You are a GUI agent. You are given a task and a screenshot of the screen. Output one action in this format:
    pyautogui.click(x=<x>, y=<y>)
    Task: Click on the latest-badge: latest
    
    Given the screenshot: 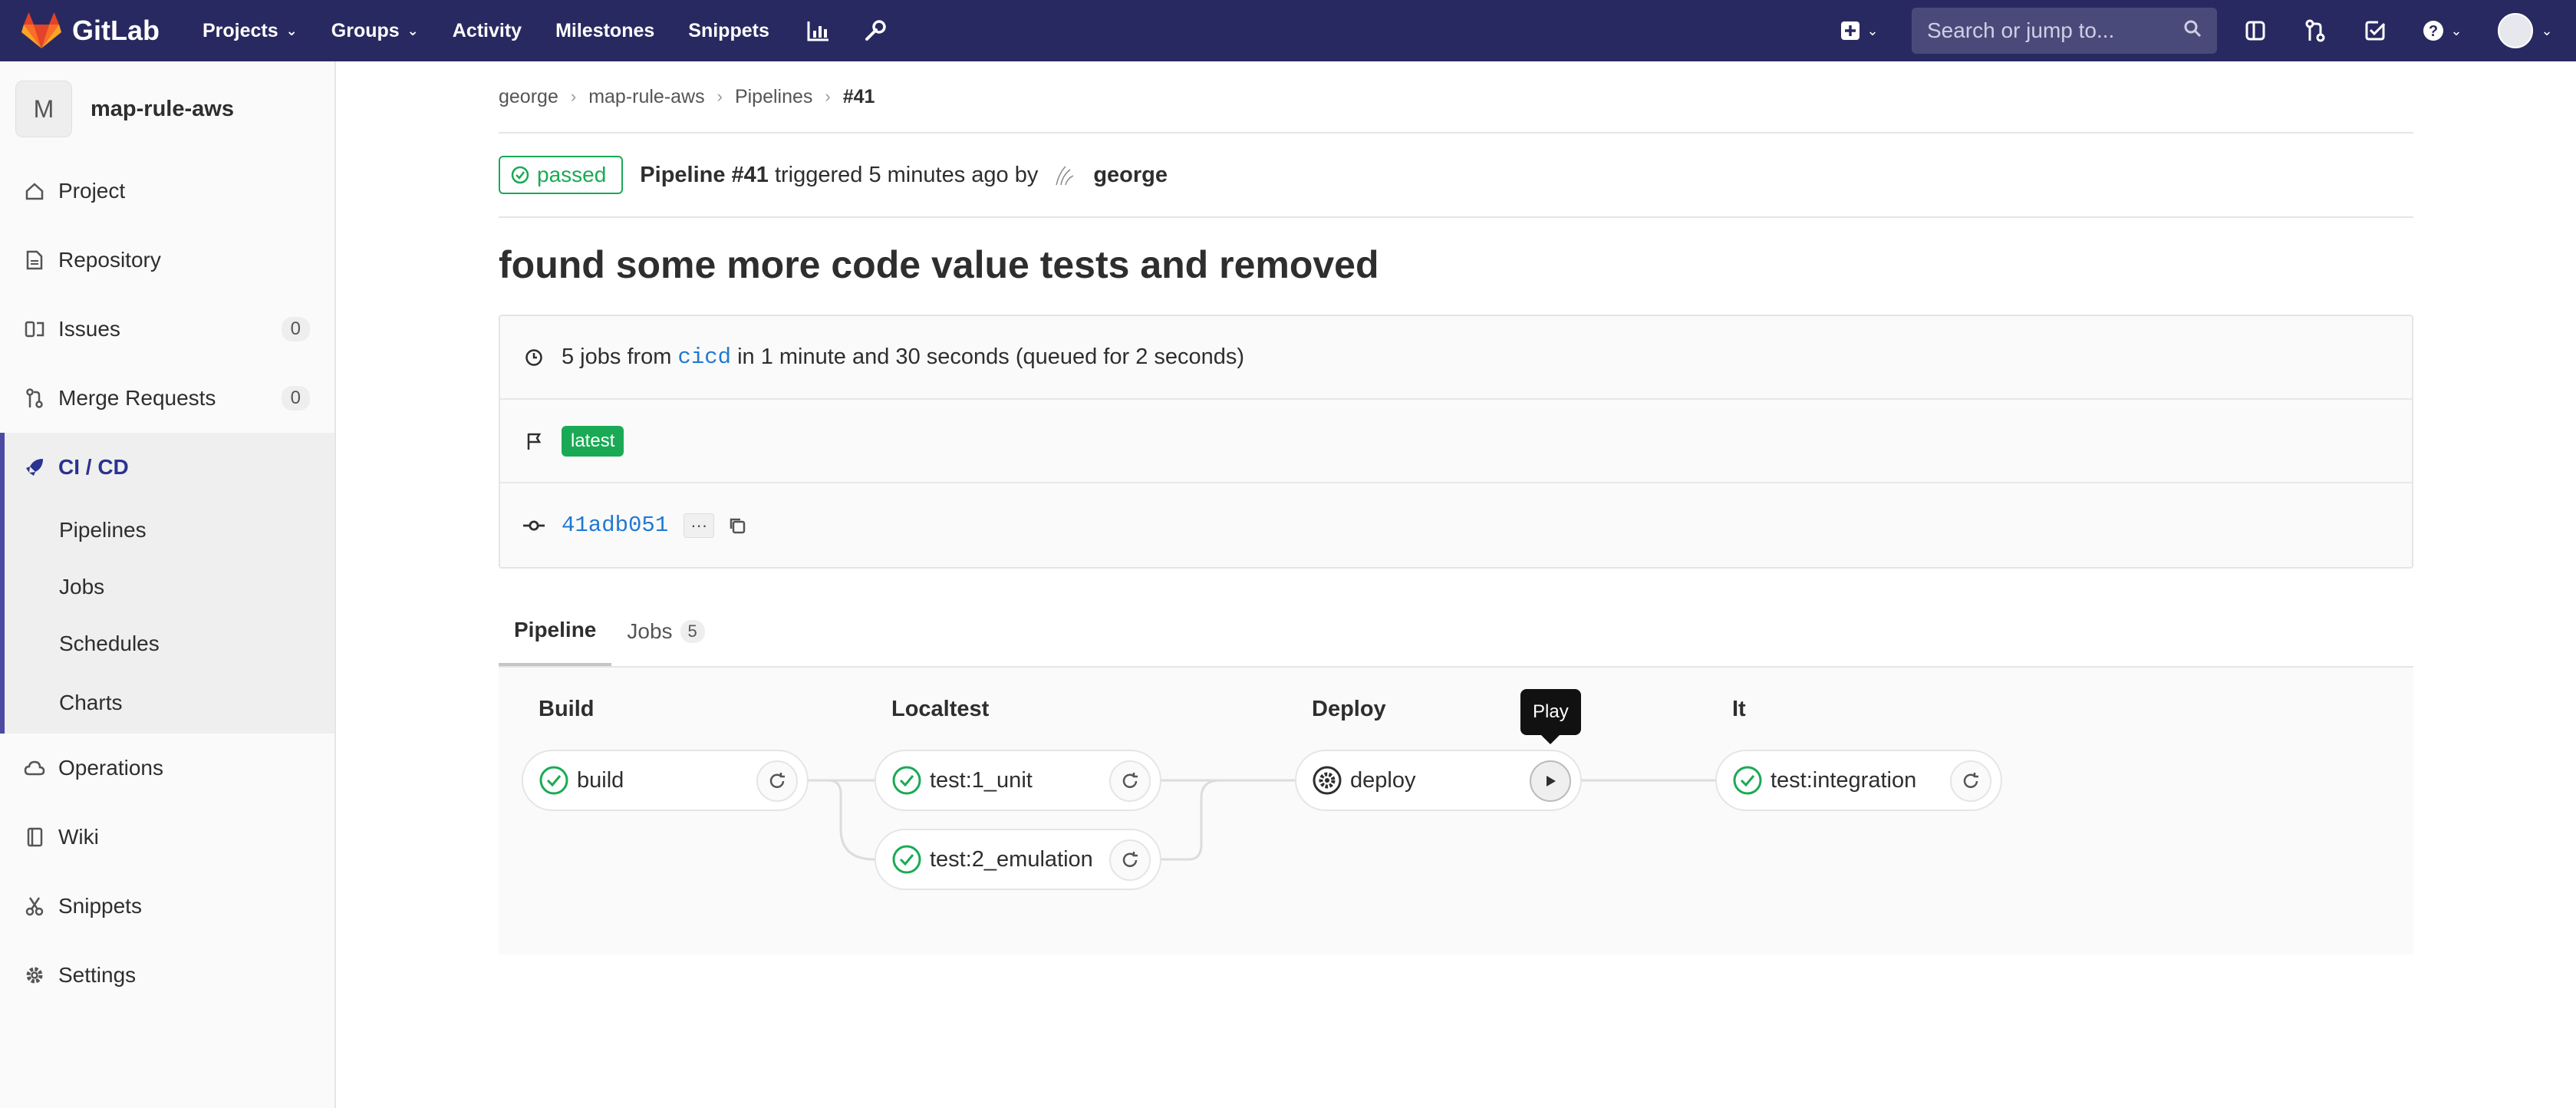 What is the action you would take?
    pyautogui.click(x=593, y=441)
    